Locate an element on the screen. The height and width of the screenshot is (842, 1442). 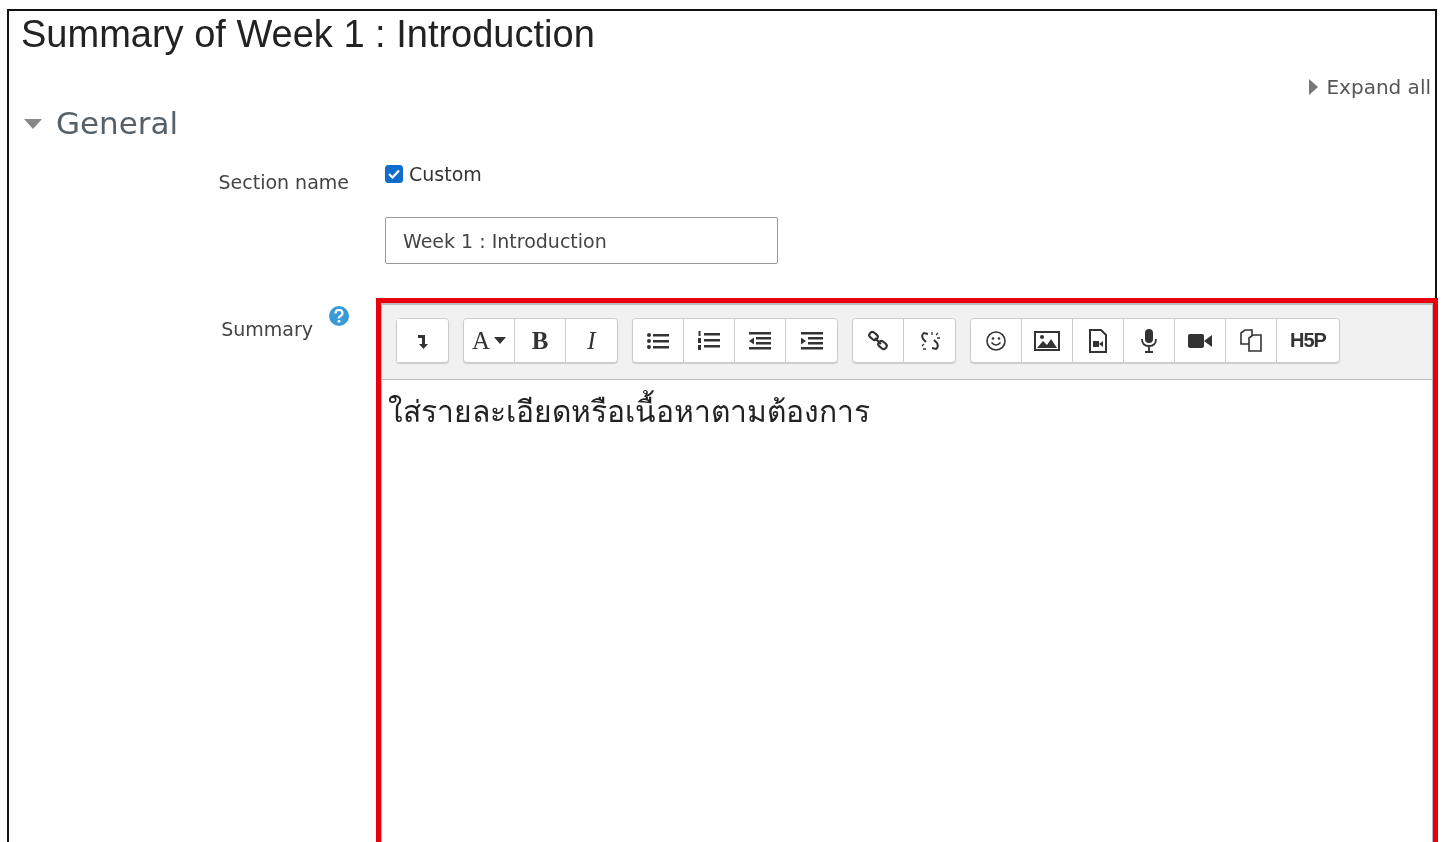
help-icon is located at coordinates (339, 316).